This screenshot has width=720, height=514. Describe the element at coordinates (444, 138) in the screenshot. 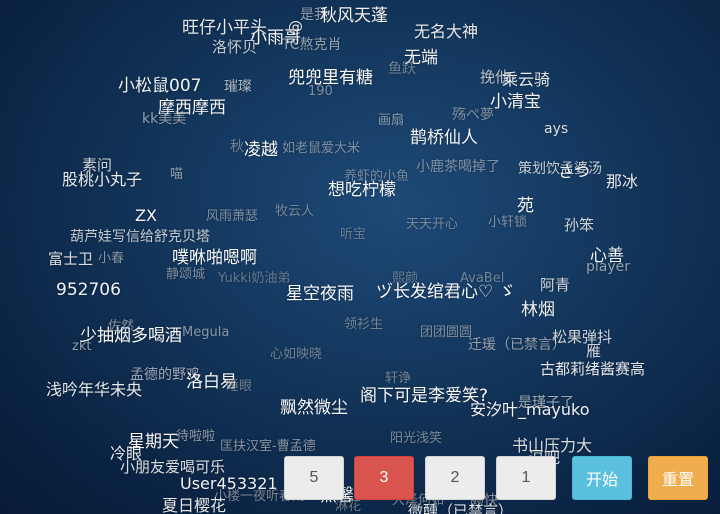

I see `name-tag: 鹊桥仙人` at that location.